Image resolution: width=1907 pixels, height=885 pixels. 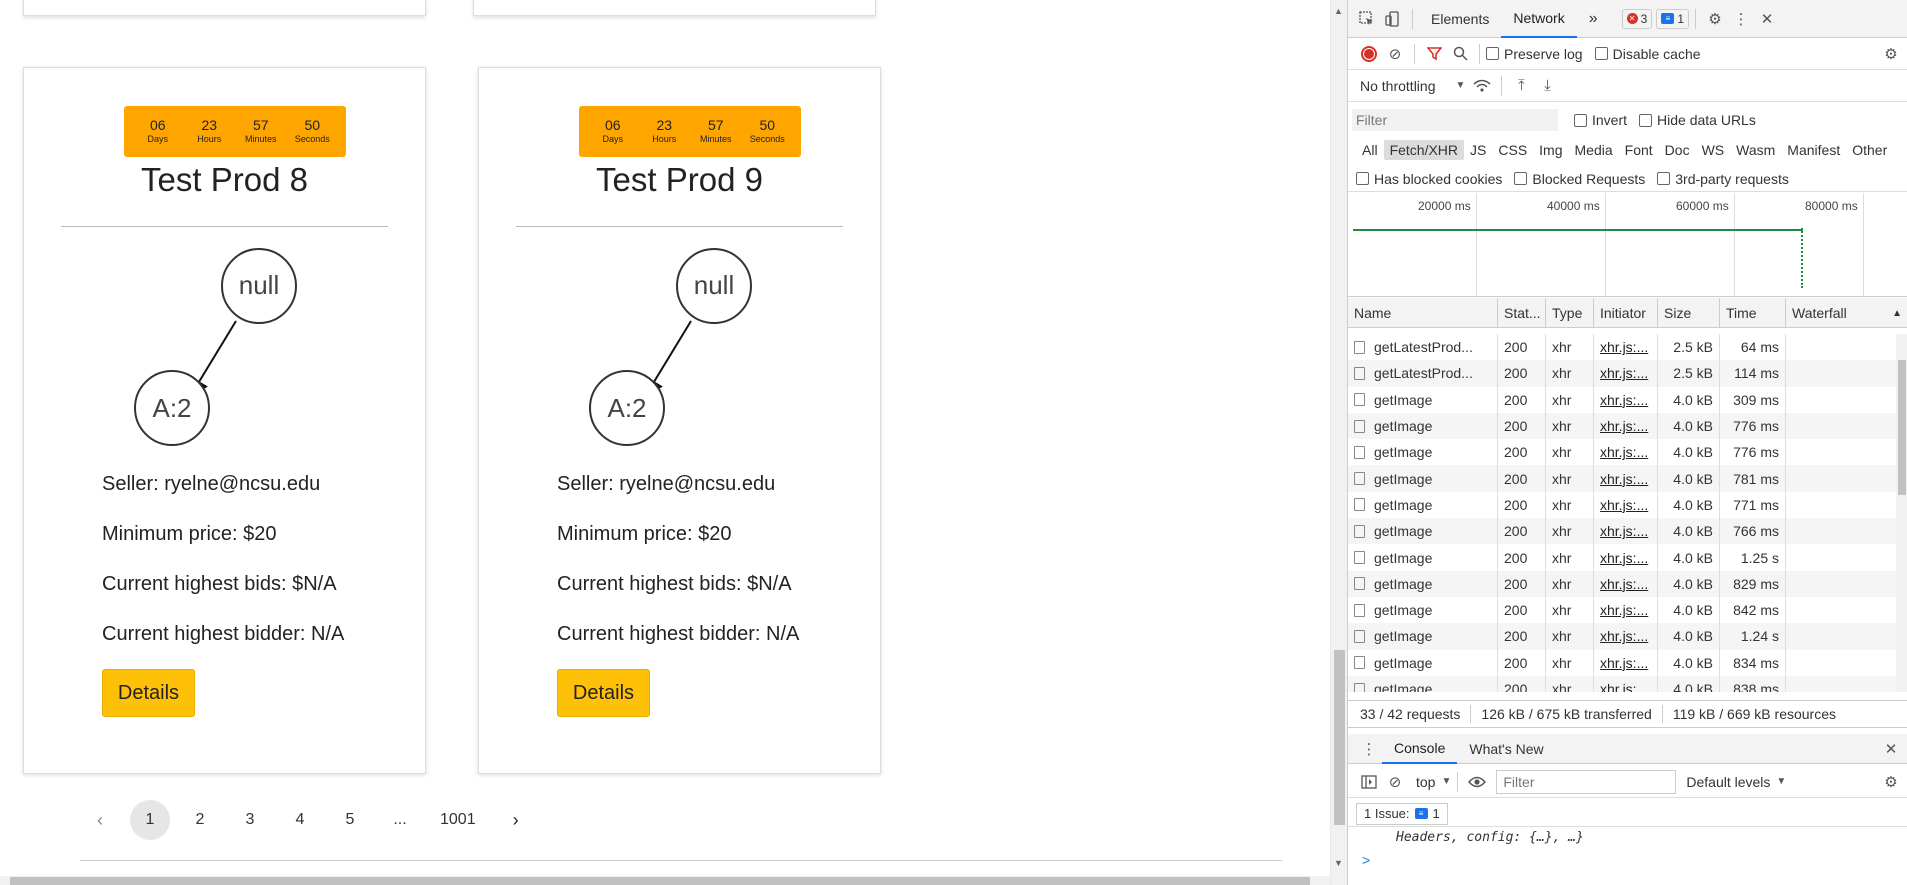 What do you see at coordinates (1395, 54) in the screenshot?
I see `clear-icon: ⊘` at bounding box center [1395, 54].